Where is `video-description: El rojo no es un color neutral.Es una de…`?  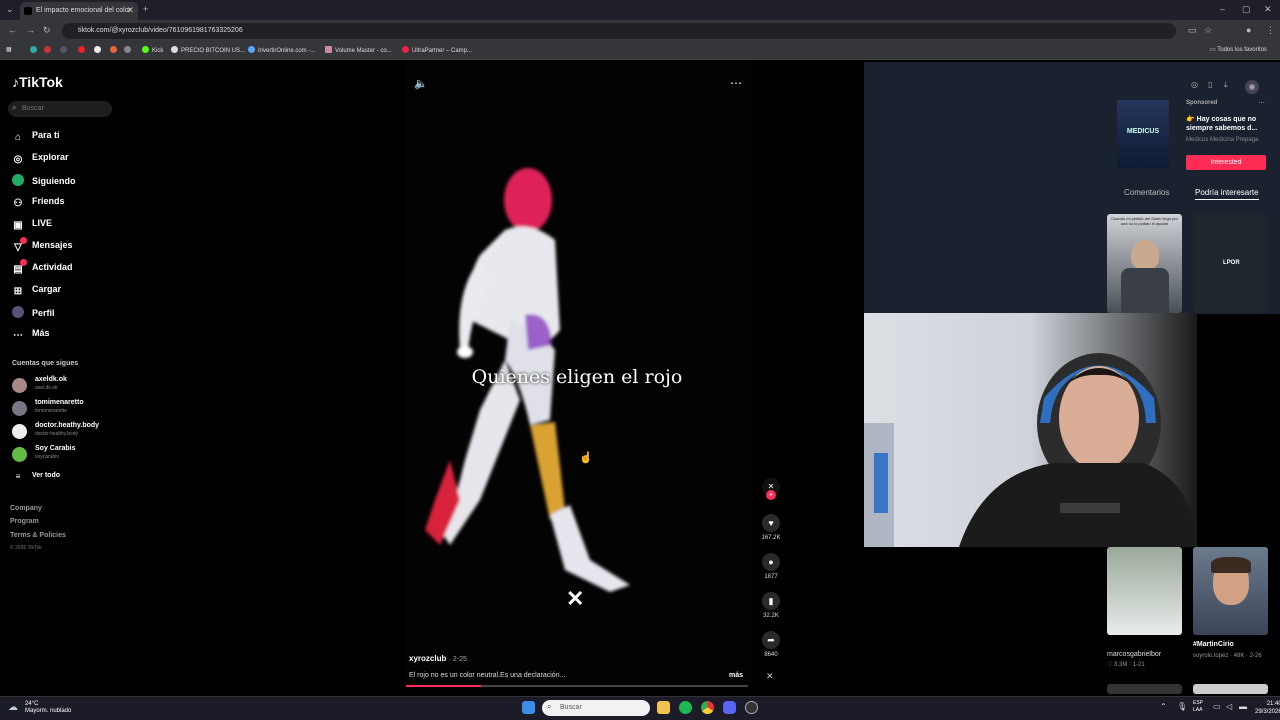
video-description: El rojo no es un color neutral.Es una de… is located at coordinates (487, 675).